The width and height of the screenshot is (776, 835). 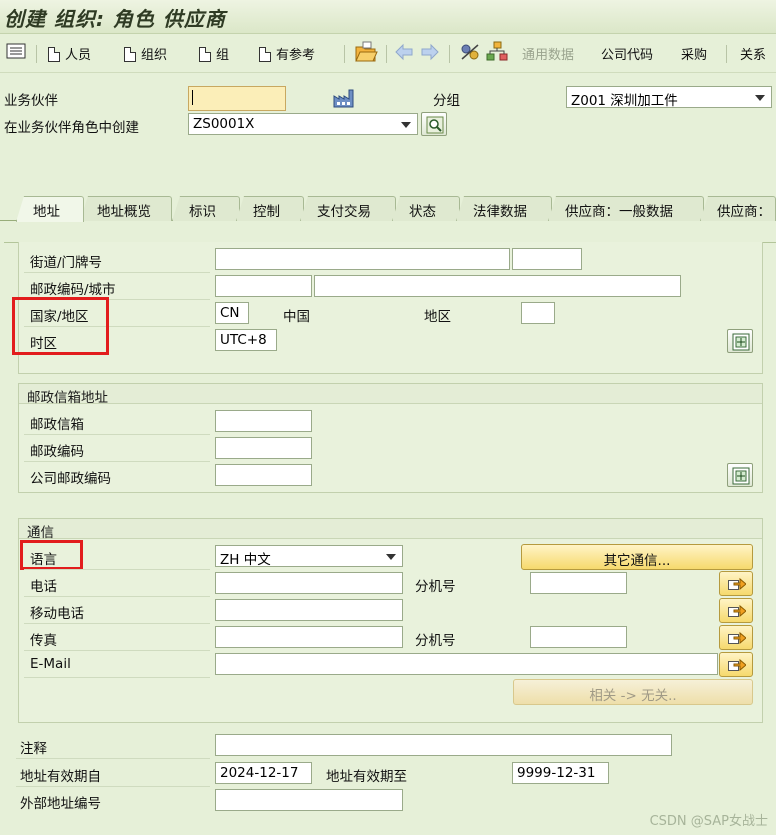 What do you see at coordinates (263, 286) in the screenshot?
I see `postal-code-input` at bounding box center [263, 286].